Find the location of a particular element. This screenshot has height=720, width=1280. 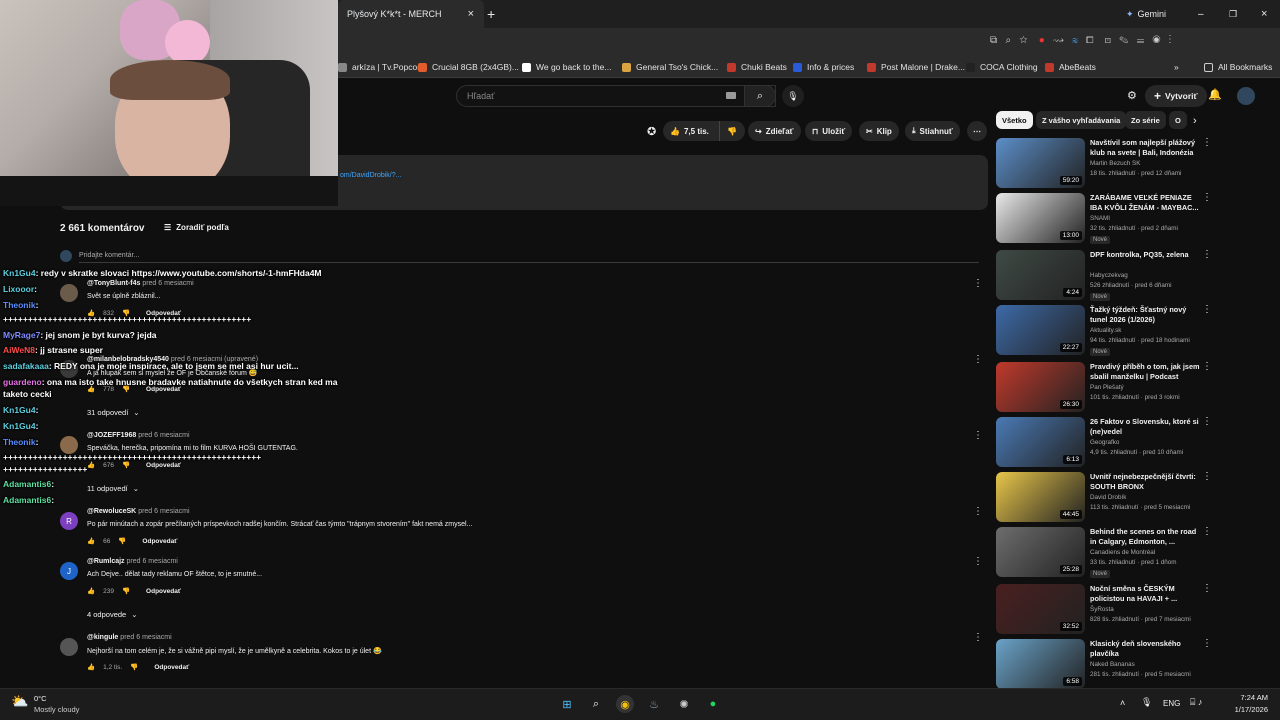

notifications-icon: 🔔 is located at coordinates (1215, 94).